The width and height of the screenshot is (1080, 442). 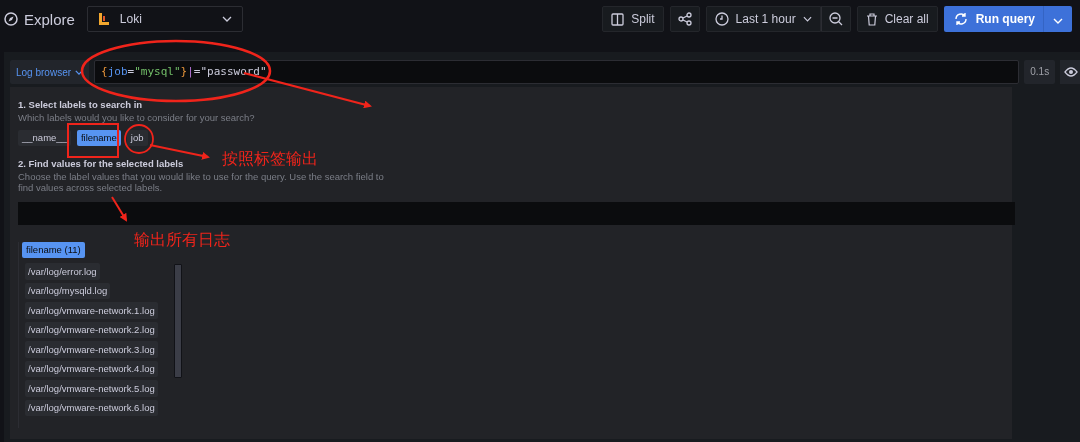 I want to click on hide-query-button, so click(x=1070, y=72).